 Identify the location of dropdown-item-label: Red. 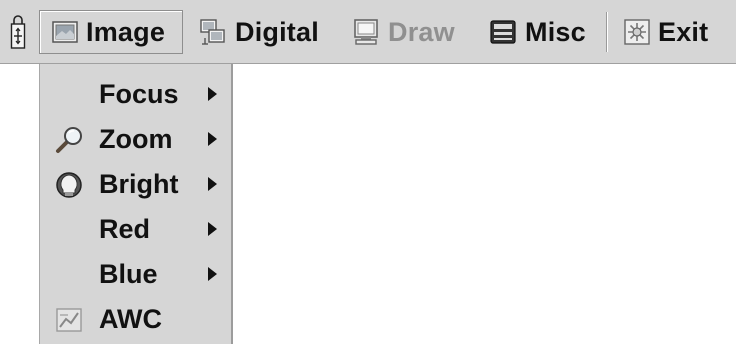
(125, 228).